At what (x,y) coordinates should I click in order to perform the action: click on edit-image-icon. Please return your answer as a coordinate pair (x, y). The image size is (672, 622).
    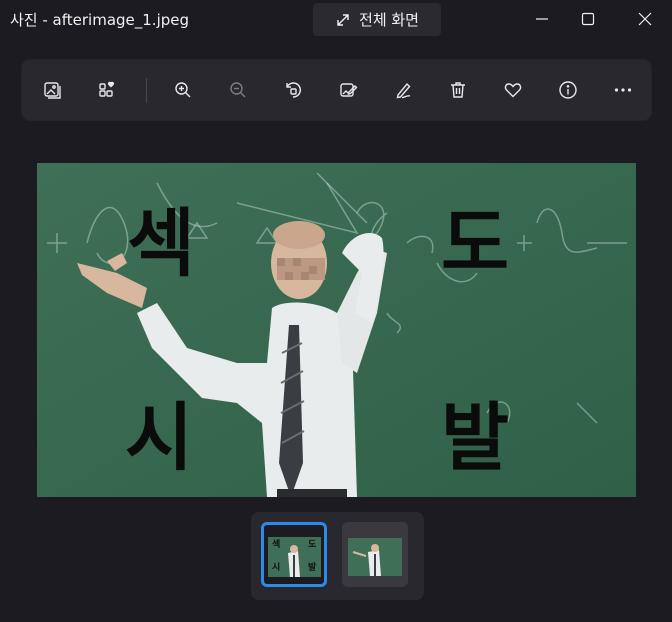
    Looking at the image, I should click on (349, 90).